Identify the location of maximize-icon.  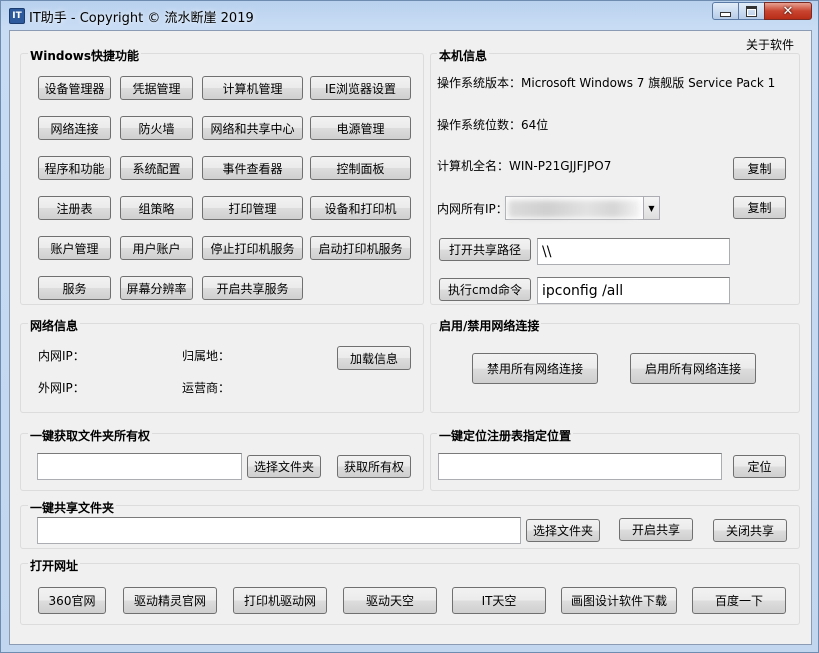
(751, 11).